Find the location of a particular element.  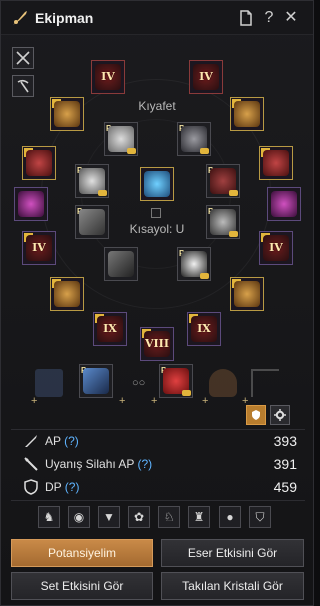

set-effect-button: Set Etkisini Gör is located at coordinates (82, 586).